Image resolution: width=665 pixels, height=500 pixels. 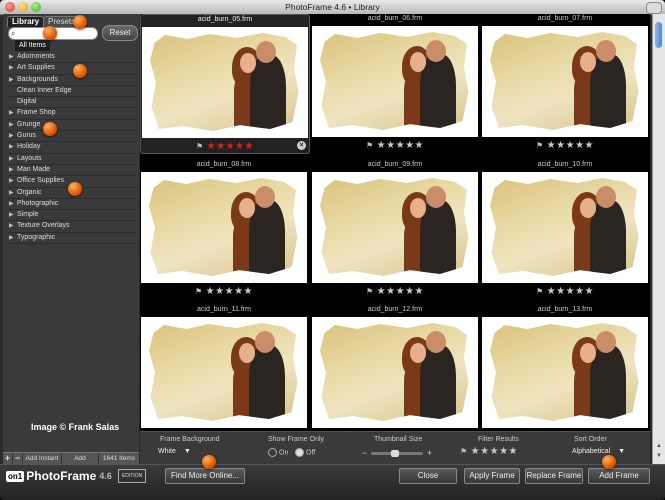 I want to click on slider-knob, so click(x=395, y=453).